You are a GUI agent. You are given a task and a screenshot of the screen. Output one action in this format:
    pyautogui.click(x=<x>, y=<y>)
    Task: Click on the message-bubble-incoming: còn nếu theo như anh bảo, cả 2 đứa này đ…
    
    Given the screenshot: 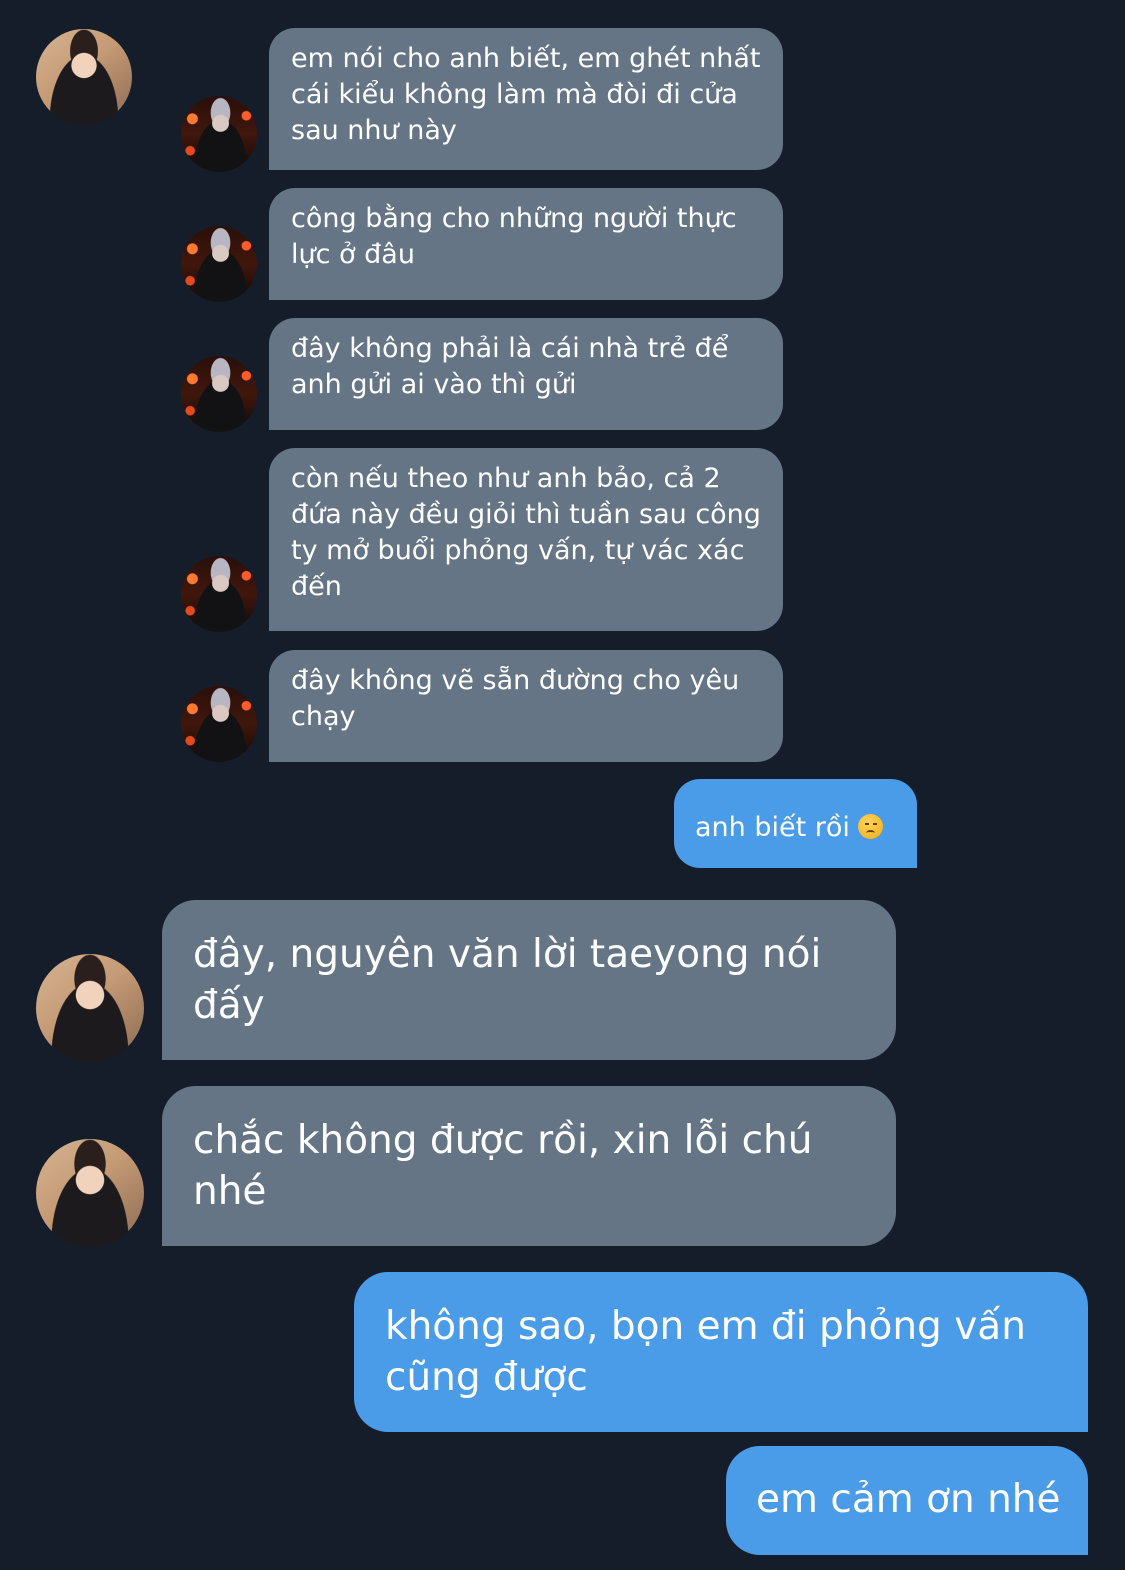 What is the action you would take?
    pyautogui.click(x=526, y=539)
    